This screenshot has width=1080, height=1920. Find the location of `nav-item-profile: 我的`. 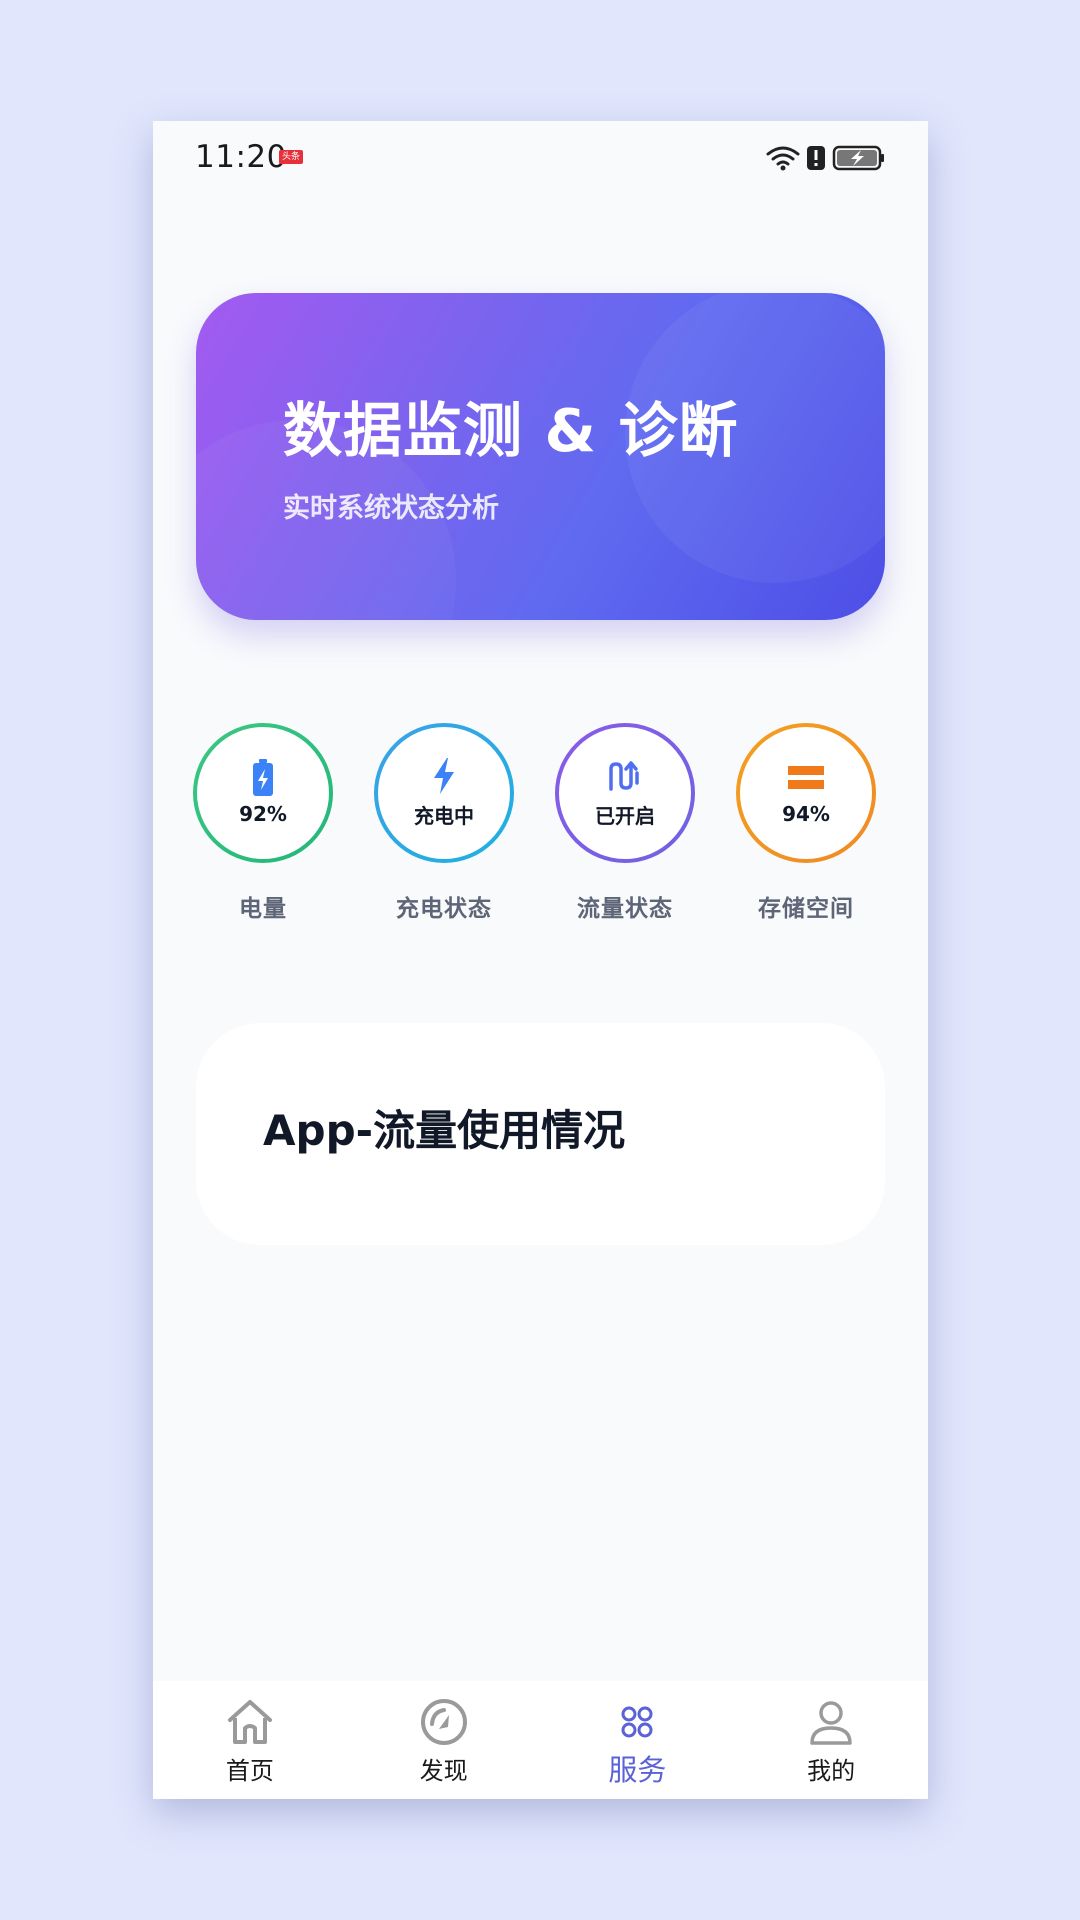

nav-item-profile: 我的 is located at coordinates (831, 1740).